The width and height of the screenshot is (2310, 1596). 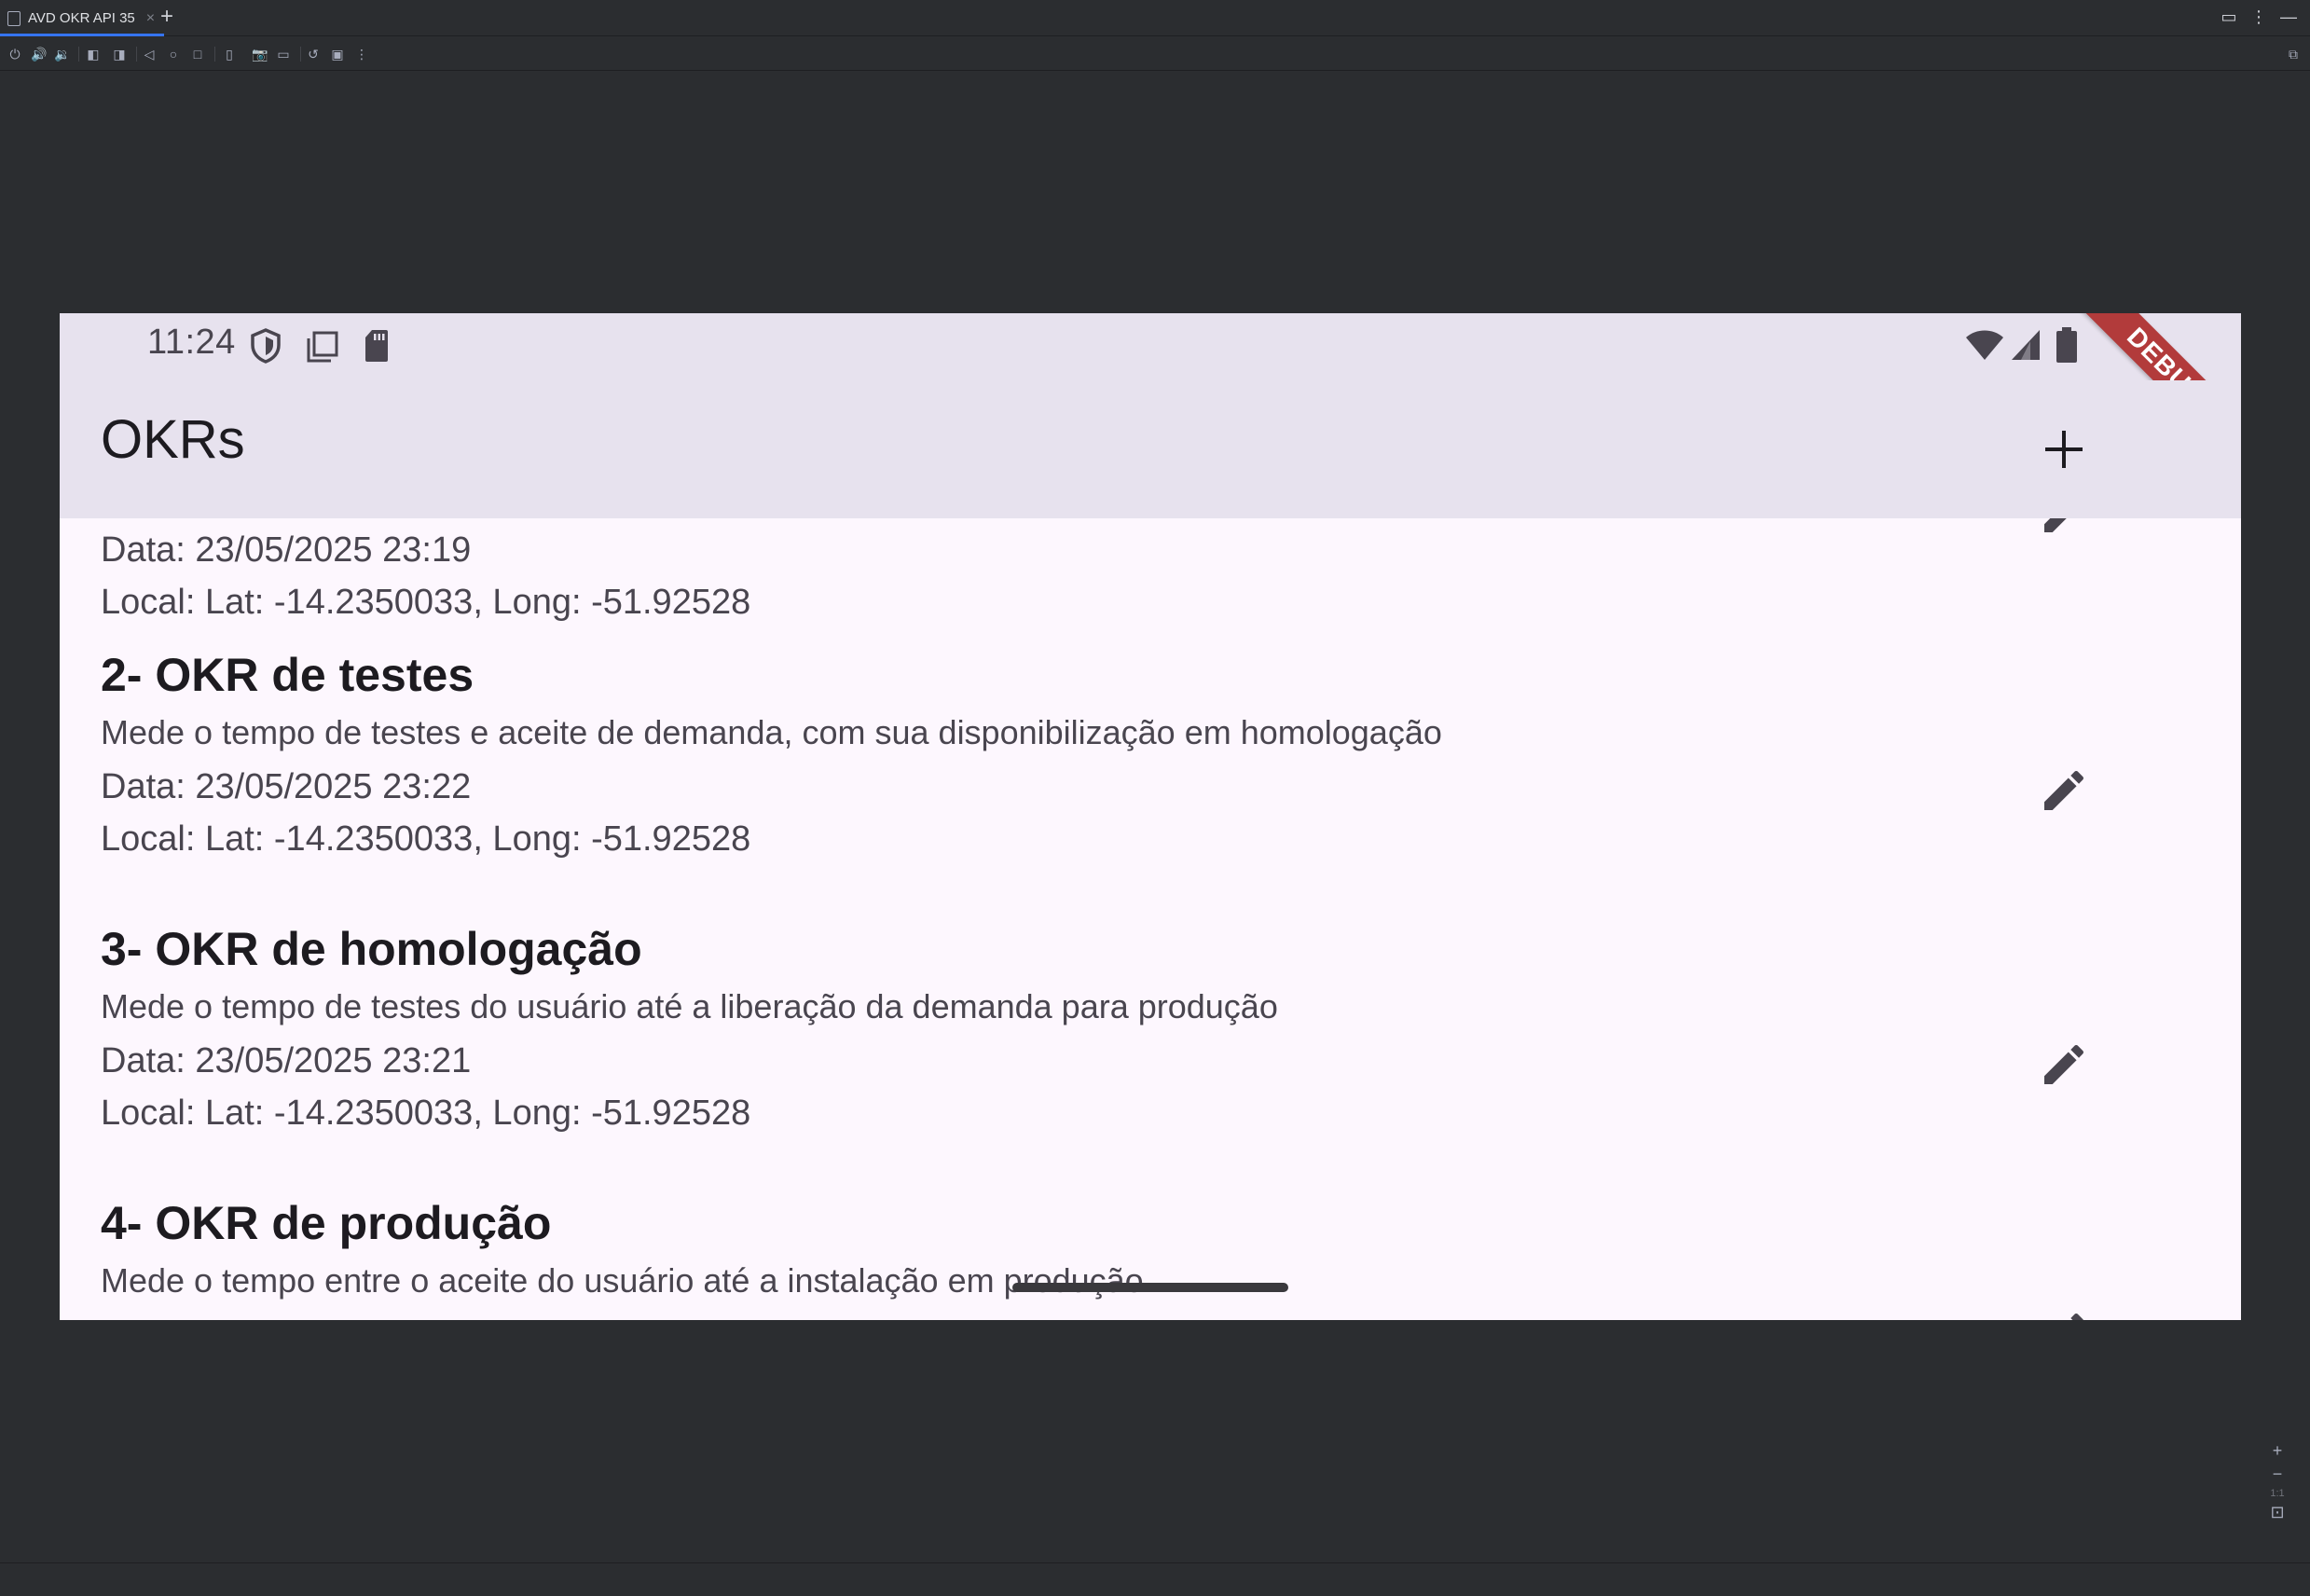 I want to click on emulator-toolbar: ⏻ 🔊 🔉 ◧ ◨ ◁ ○ □ ▯ 📷 ▭ ↺ ▣ ⋮ ⧉, so click(x=1155, y=54).